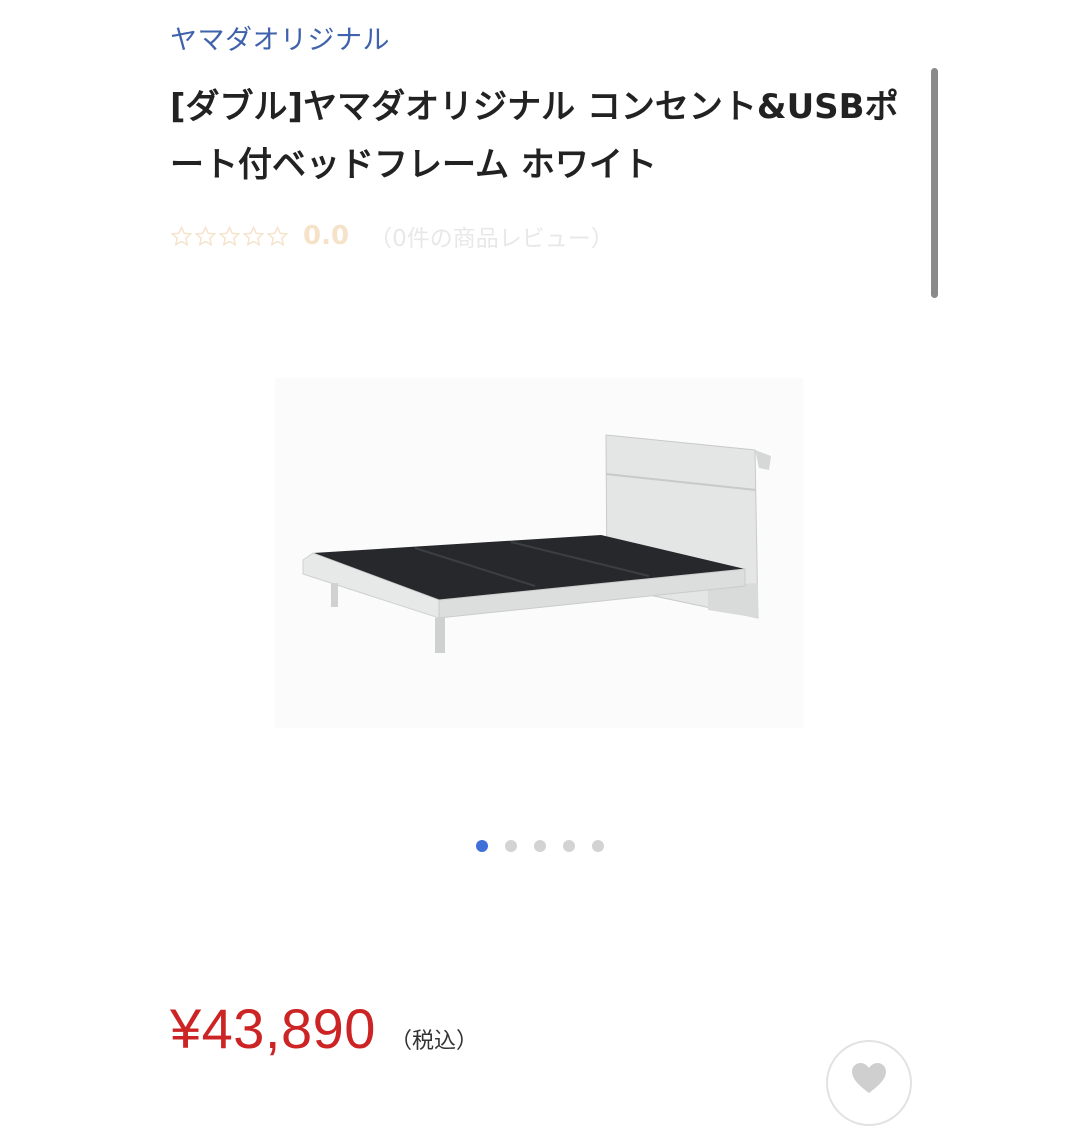 The image size is (1080, 1126). I want to click on scrollbar-thumb, so click(934, 183).